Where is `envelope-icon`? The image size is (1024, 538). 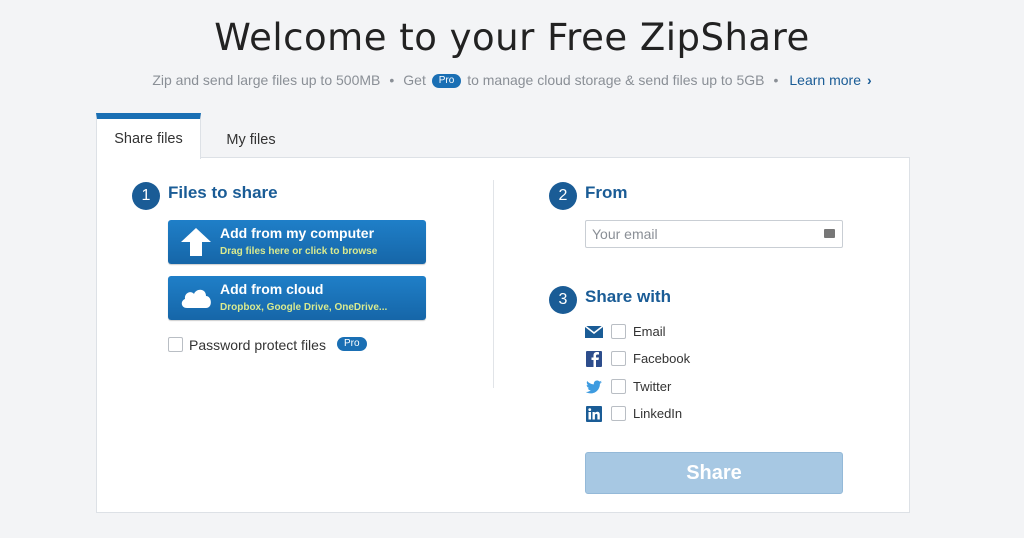
envelope-icon is located at coordinates (594, 331).